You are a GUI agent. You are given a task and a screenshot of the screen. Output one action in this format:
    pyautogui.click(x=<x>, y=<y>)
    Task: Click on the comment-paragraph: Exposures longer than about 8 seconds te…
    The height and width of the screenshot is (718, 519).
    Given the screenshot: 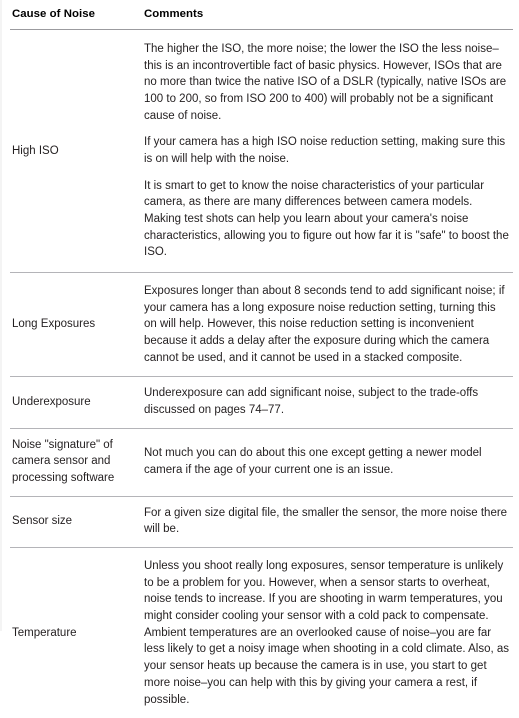 What is the action you would take?
    pyautogui.click(x=326, y=324)
    